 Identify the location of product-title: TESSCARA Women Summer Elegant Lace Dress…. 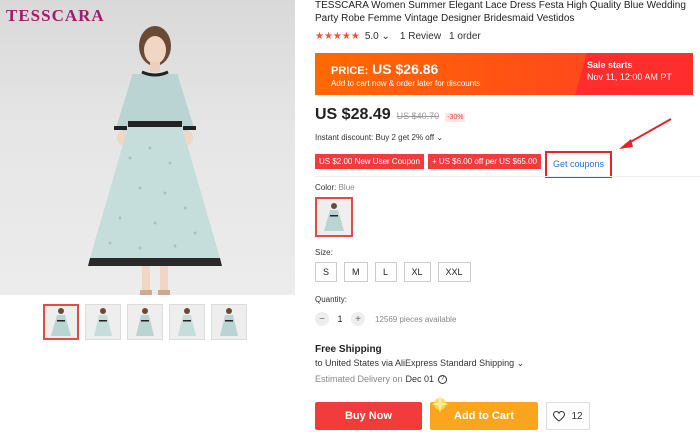
(500, 12).